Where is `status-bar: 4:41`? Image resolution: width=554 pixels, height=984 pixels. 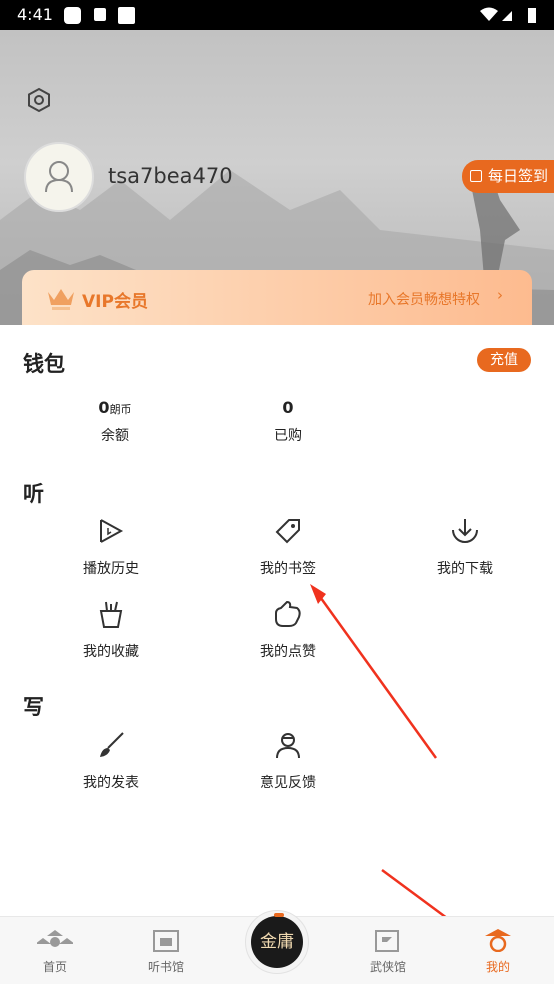 status-bar: 4:41 is located at coordinates (277, 15).